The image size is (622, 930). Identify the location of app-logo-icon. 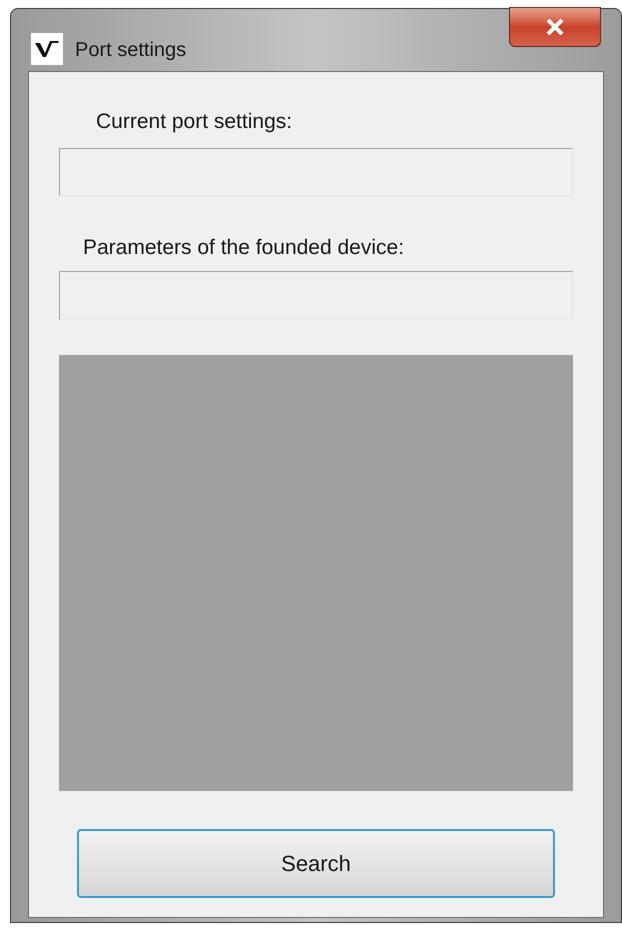
(47, 49).